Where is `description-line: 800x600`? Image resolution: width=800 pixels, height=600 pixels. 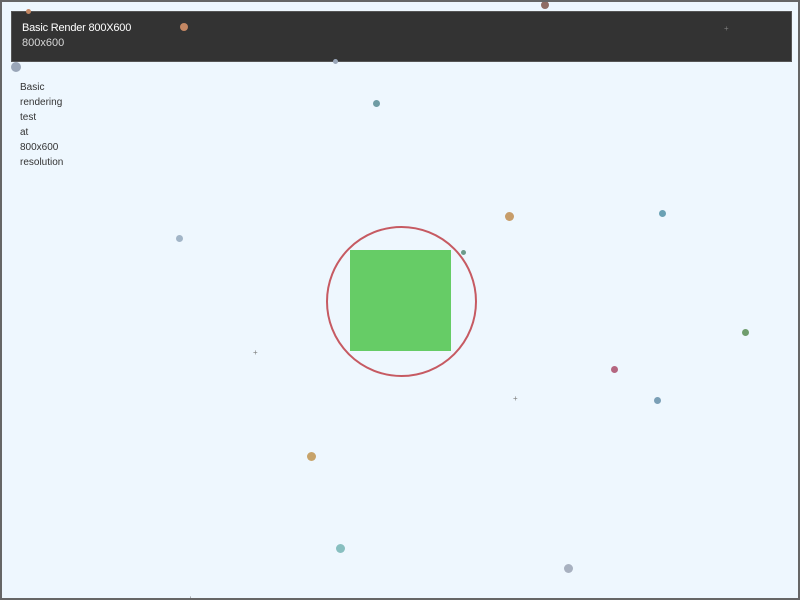 description-line: 800x600 is located at coordinates (39, 147).